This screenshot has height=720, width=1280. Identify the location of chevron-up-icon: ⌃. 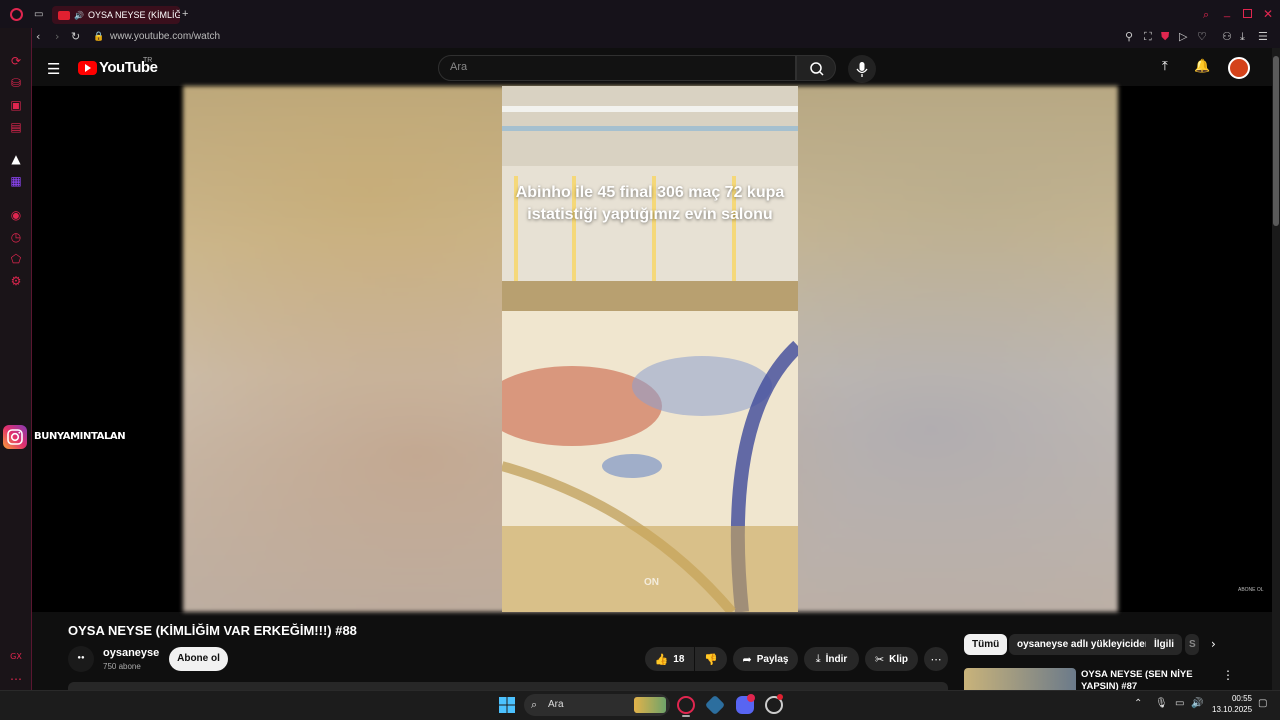
(1138, 703).